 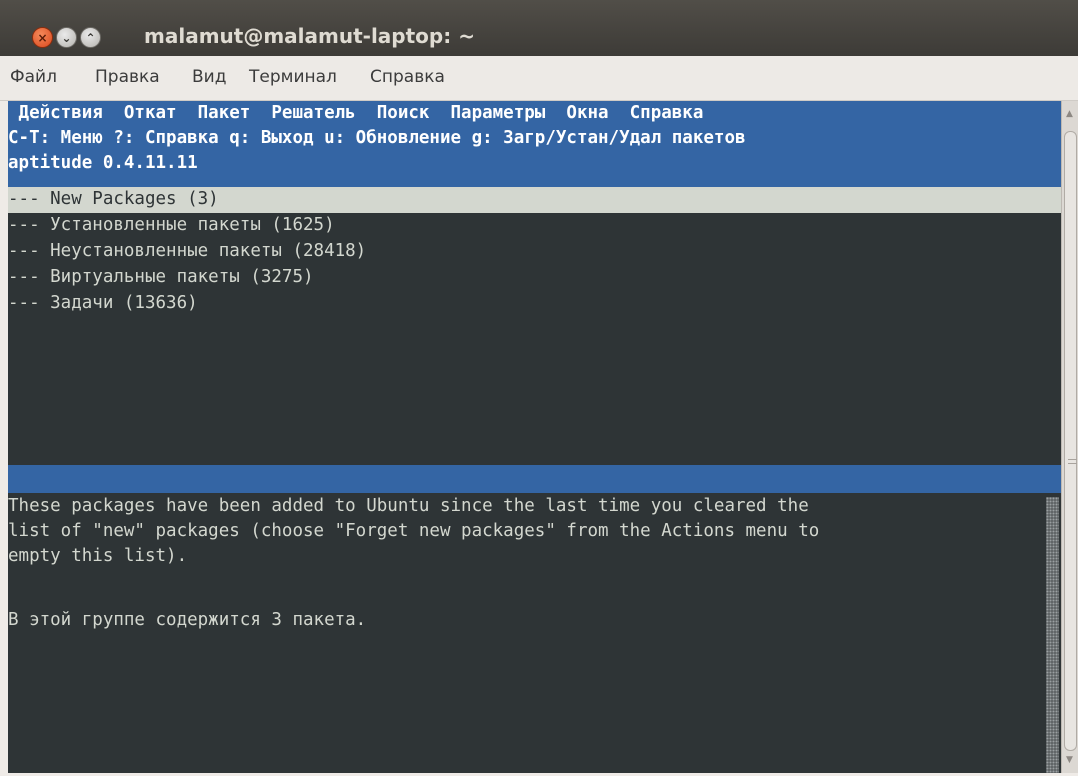 I want to click on menu-view: Вид, so click(x=209, y=77).